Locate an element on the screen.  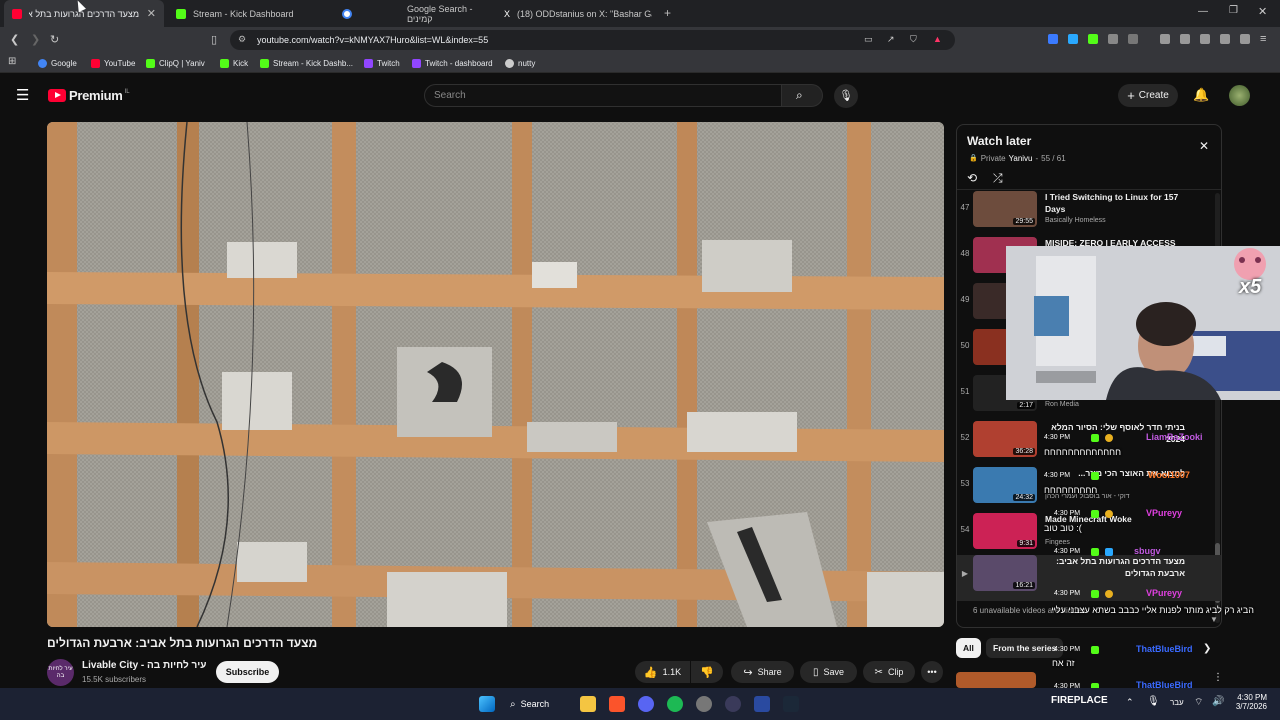
save-button: ▯ Save is located at coordinates (828, 672).